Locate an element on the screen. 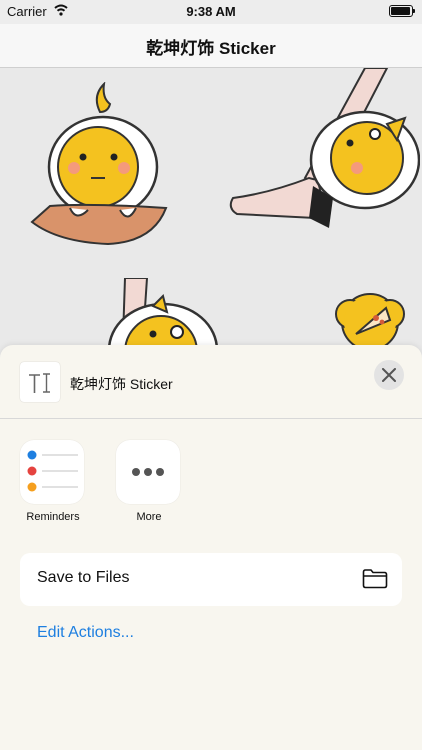 The width and height of the screenshot is (422, 750). sticker-egg-peeking is located at coordinates (103, 172).